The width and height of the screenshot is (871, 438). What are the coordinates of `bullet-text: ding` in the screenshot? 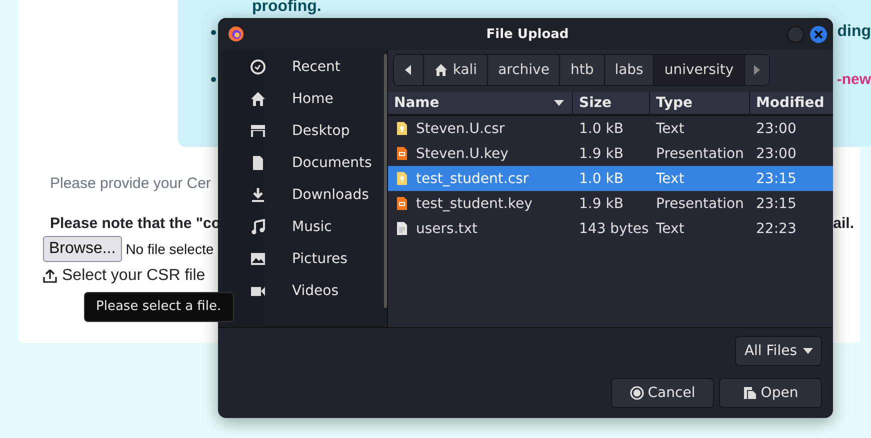 It's located at (854, 32).